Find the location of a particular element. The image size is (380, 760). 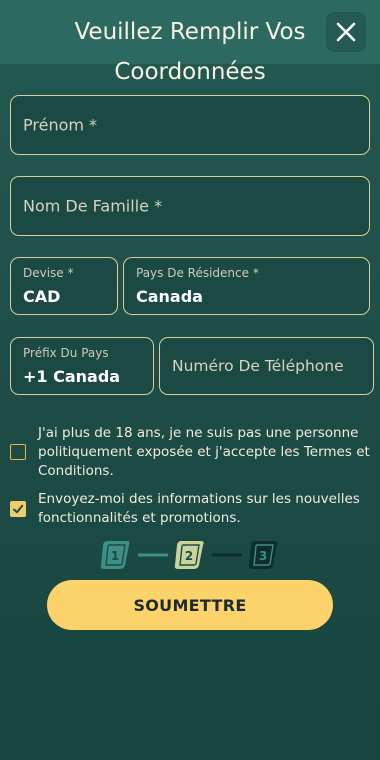

currency-select: Devise * CAD is located at coordinates (64, 286).